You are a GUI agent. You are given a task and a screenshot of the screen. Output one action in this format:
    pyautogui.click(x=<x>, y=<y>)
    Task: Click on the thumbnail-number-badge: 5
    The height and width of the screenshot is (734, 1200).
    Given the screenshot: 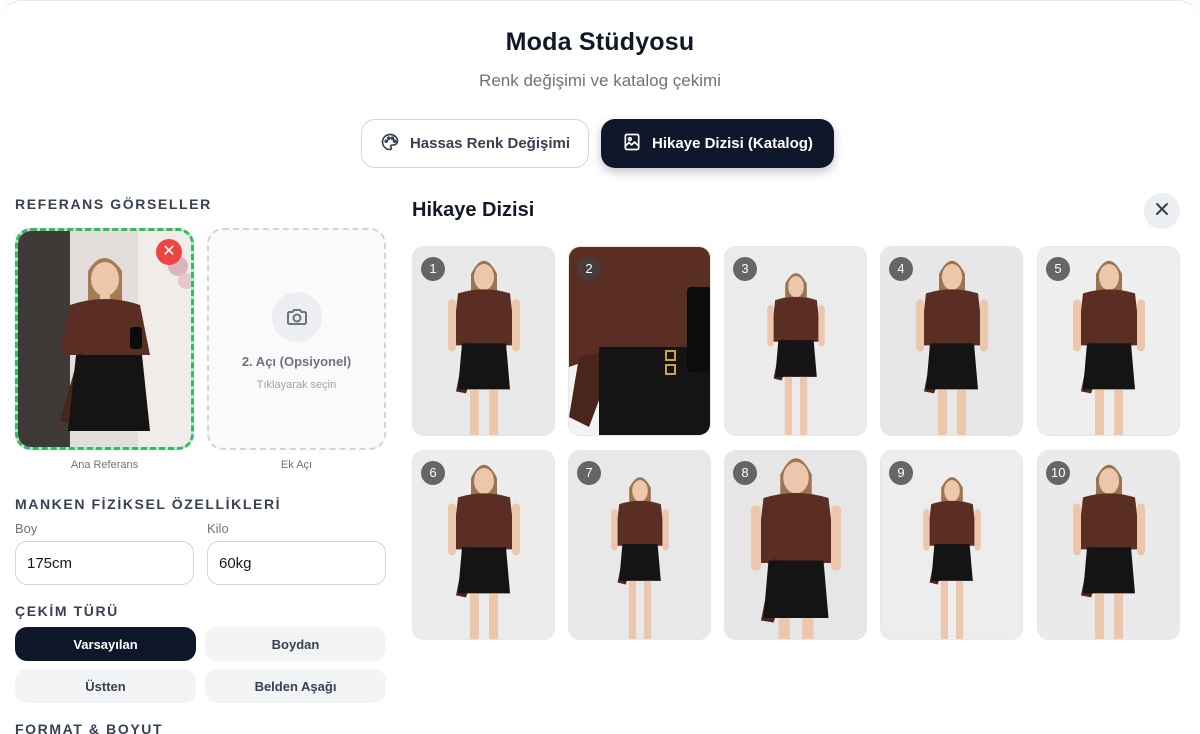 What is the action you would take?
    pyautogui.click(x=1058, y=269)
    